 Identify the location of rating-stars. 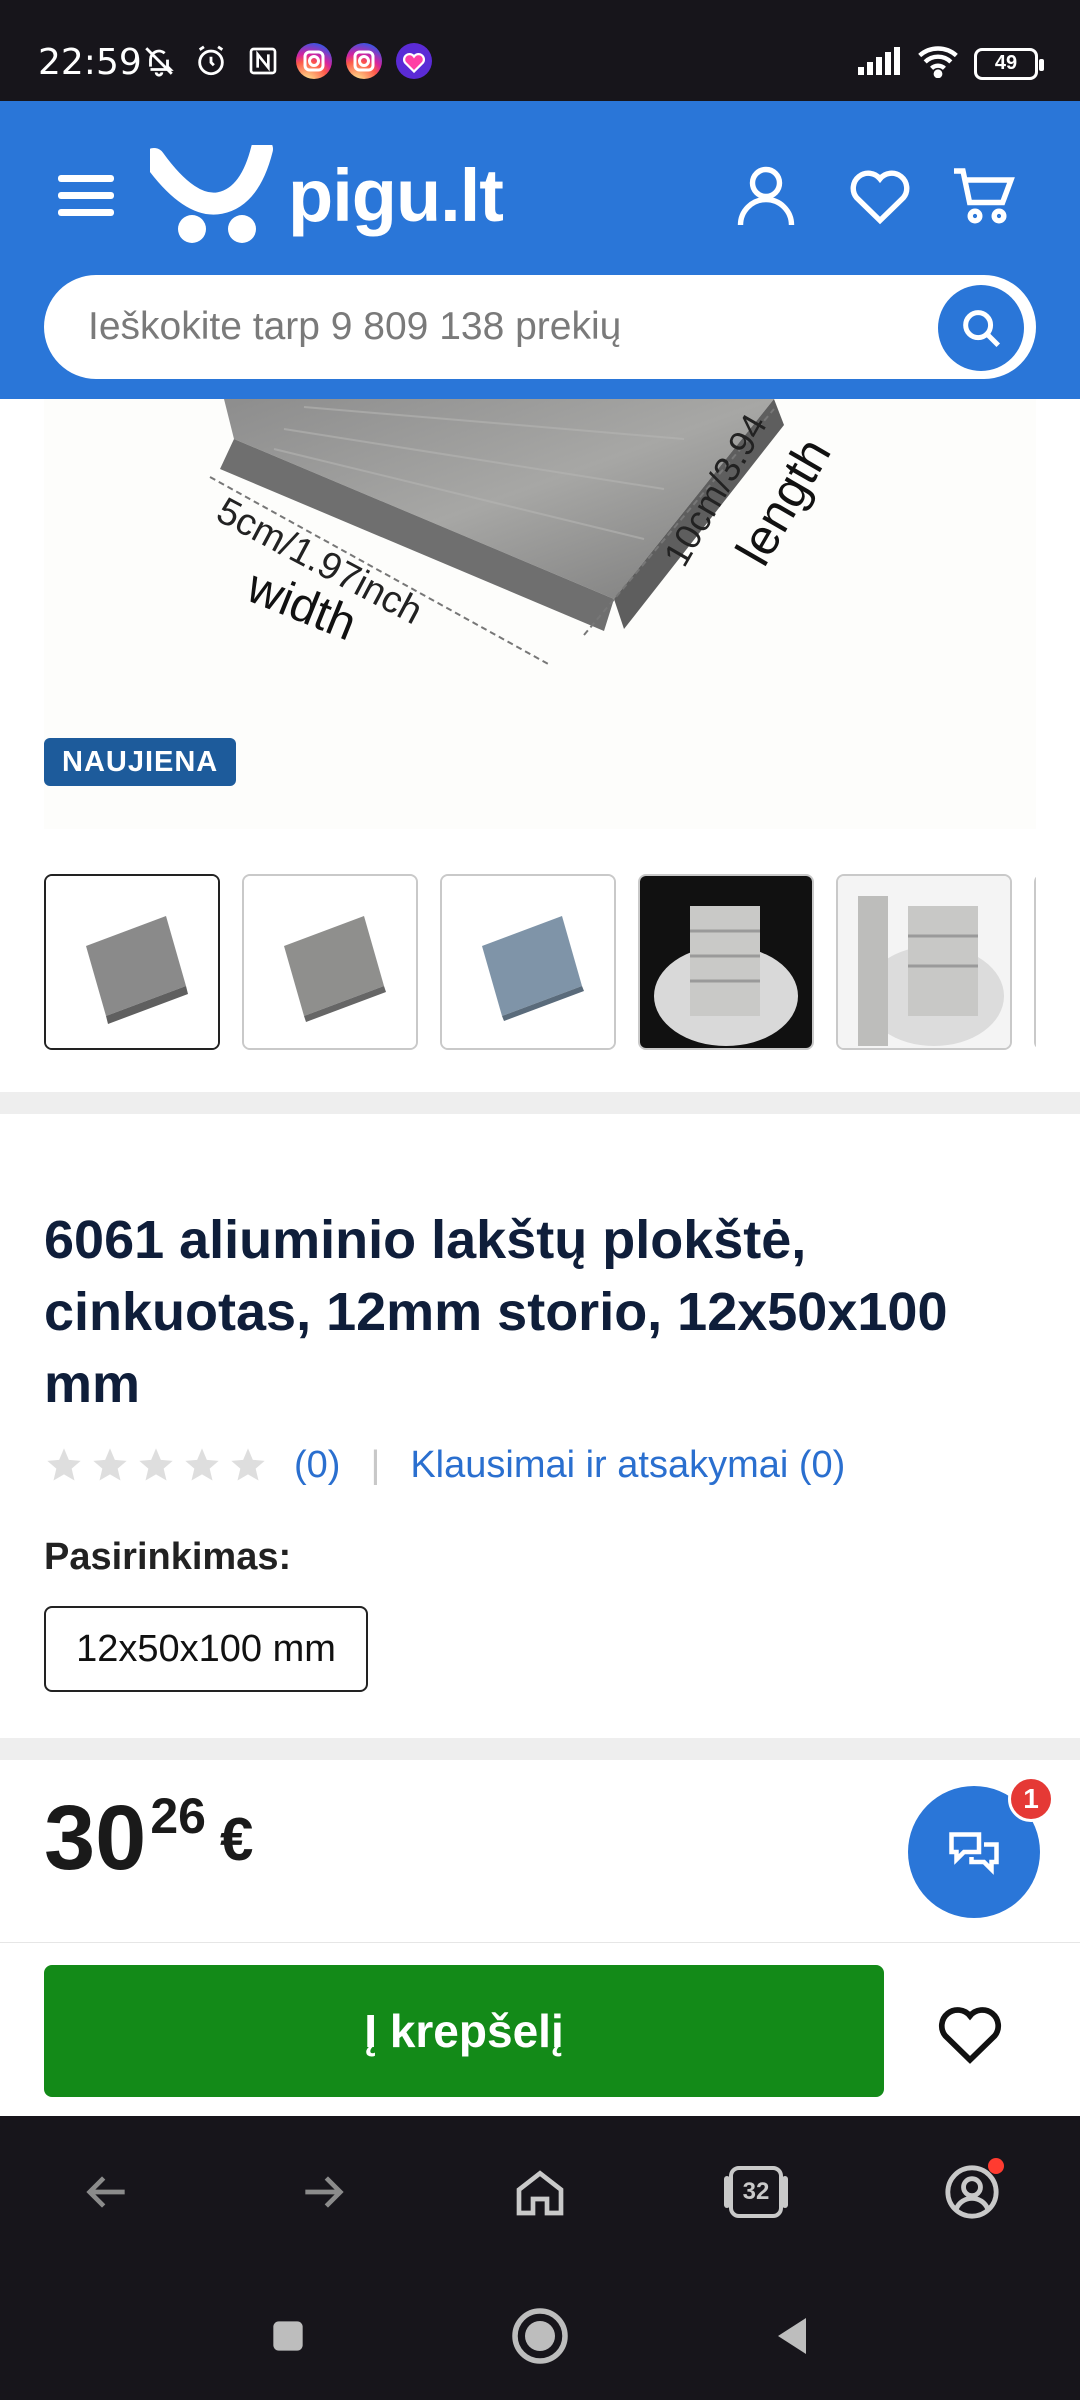
(156, 1465).